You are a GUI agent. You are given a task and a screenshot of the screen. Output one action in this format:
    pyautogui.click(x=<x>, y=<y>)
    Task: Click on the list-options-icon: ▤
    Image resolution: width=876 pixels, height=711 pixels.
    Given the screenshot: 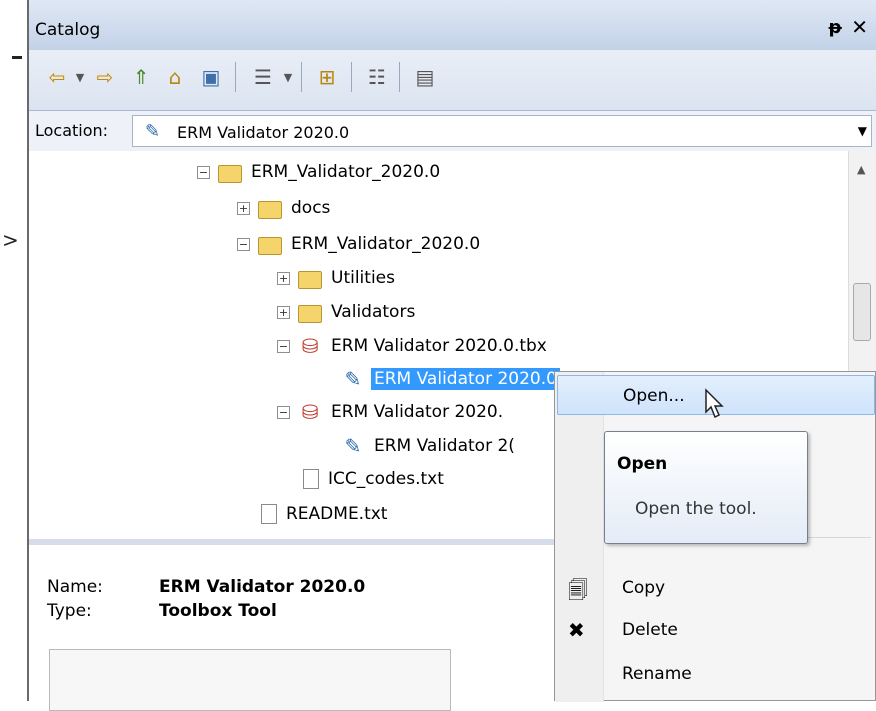 What is the action you would take?
    pyautogui.click(x=425, y=77)
    